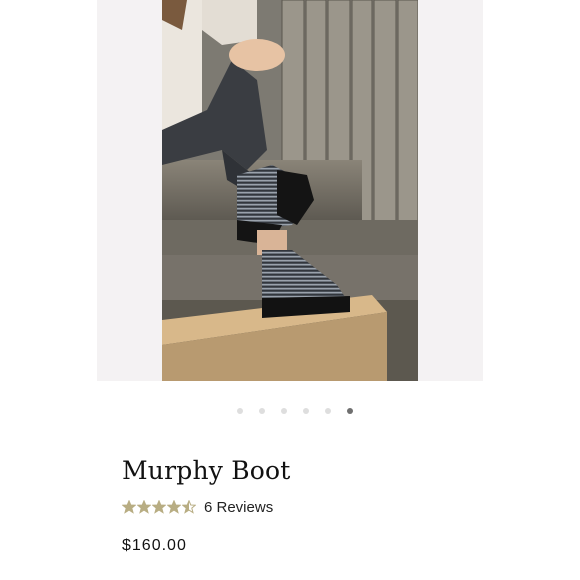 The height and width of the screenshot is (580, 580). Describe the element at coordinates (350, 411) in the screenshot. I see `gallery-dot-active` at that location.